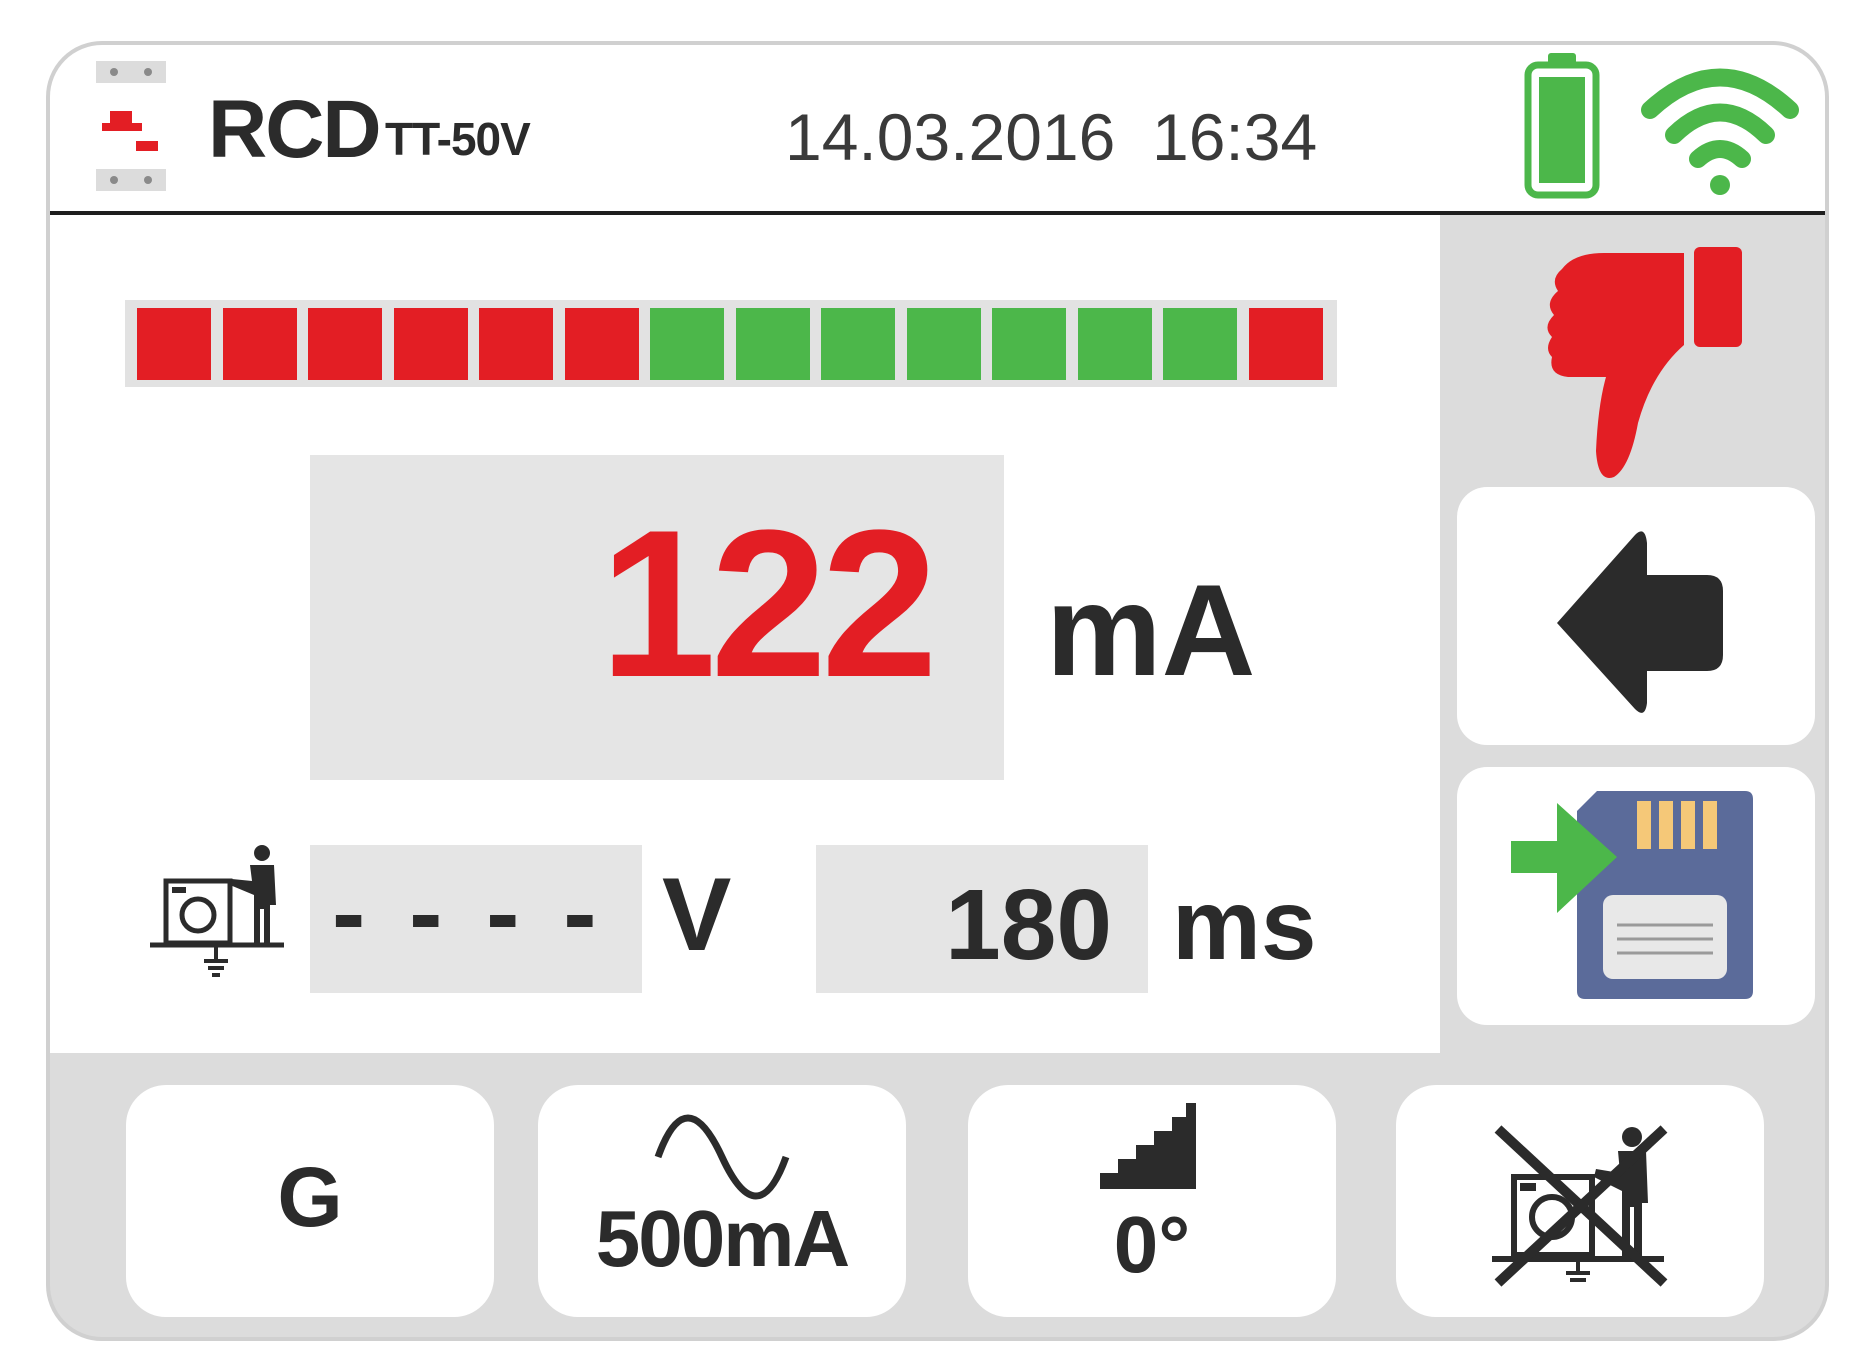 The height and width of the screenshot is (1357, 1859). Describe the element at coordinates (1580, 1206) in the screenshot. I see `touch-voltage-off-icon` at that location.